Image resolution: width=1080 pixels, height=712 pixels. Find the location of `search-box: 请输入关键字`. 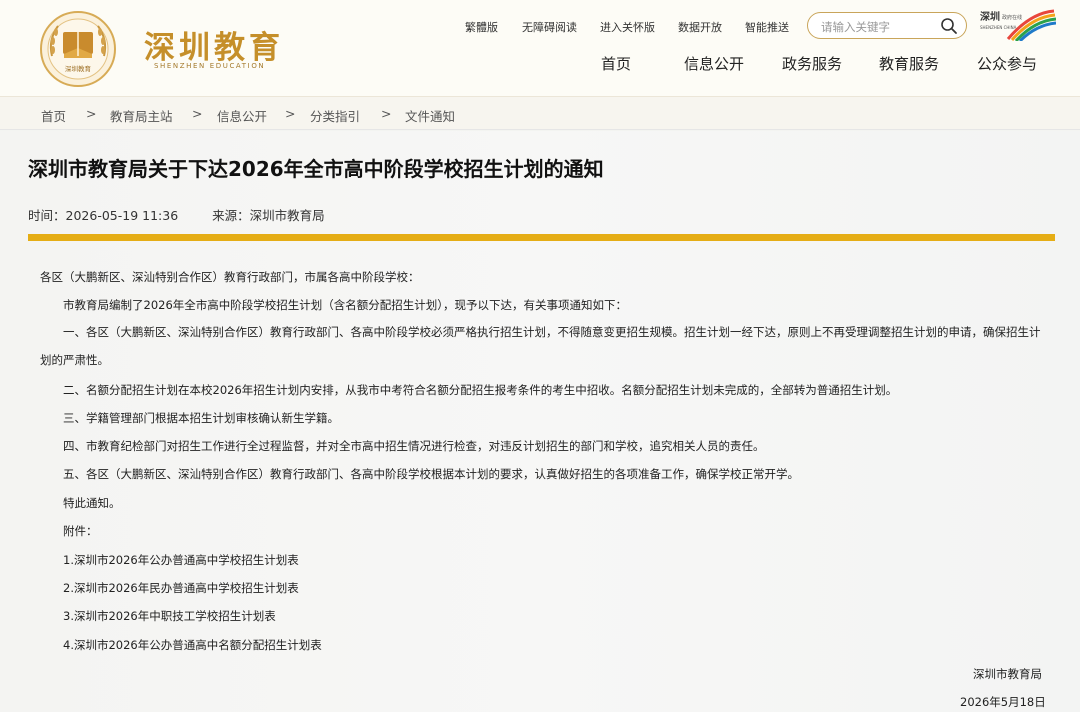

search-box: 请输入关键字 is located at coordinates (887, 25).